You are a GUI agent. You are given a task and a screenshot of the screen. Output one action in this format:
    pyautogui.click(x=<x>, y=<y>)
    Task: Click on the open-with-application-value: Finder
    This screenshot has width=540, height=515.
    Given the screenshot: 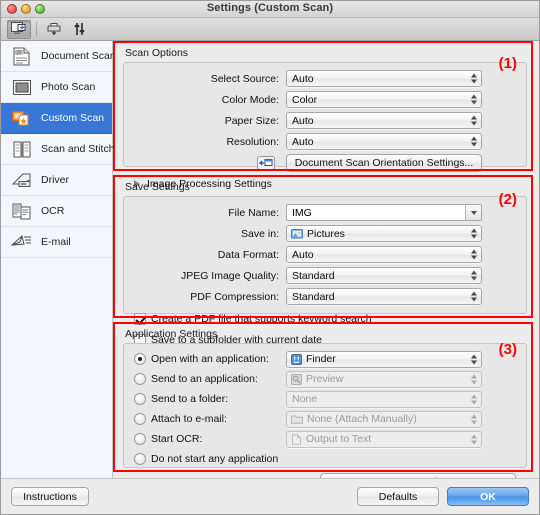 What is the action you would take?
    pyautogui.click(x=321, y=359)
    